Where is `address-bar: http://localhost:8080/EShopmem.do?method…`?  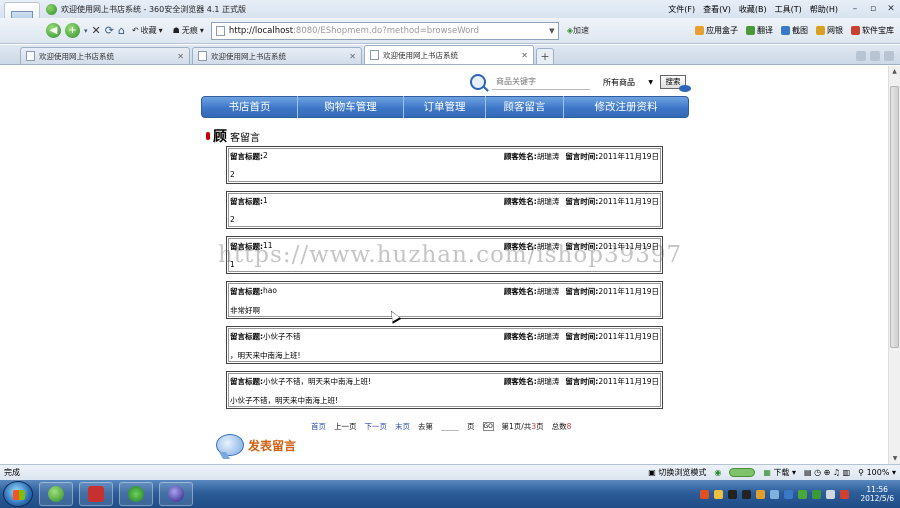 address-bar: http://localhost:8080/EShopmem.do?method… is located at coordinates (384, 30).